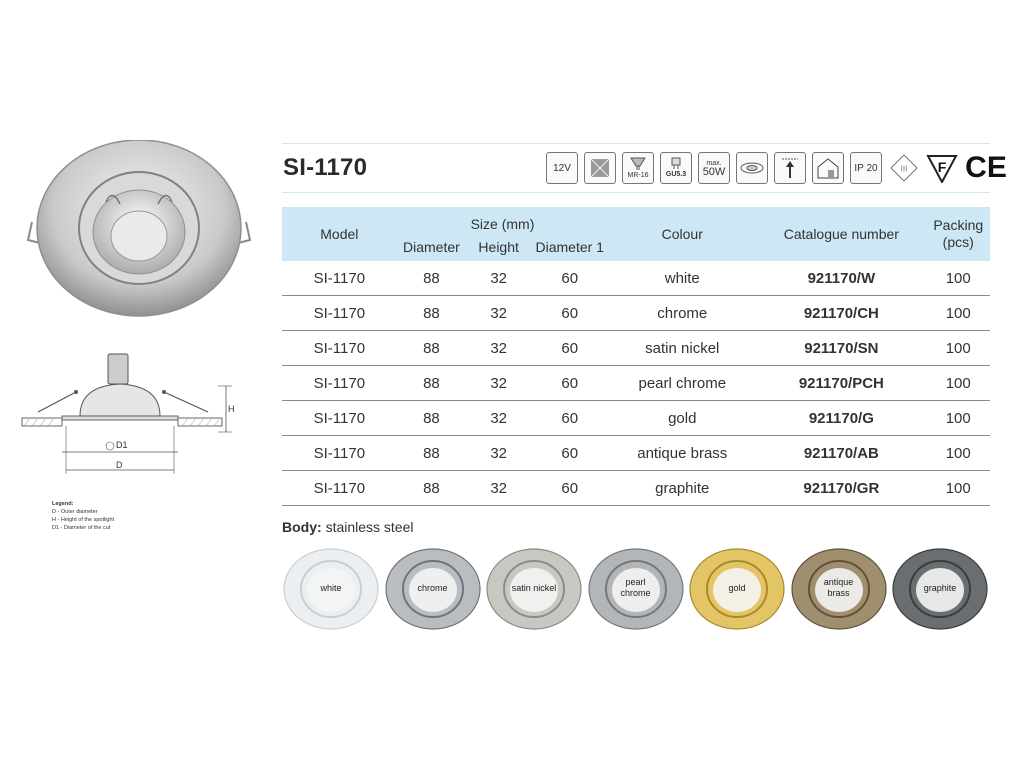 The image size is (1024, 768). Describe the element at coordinates (339, 234) in the screenshot. I see `header-model: Model` at that location.